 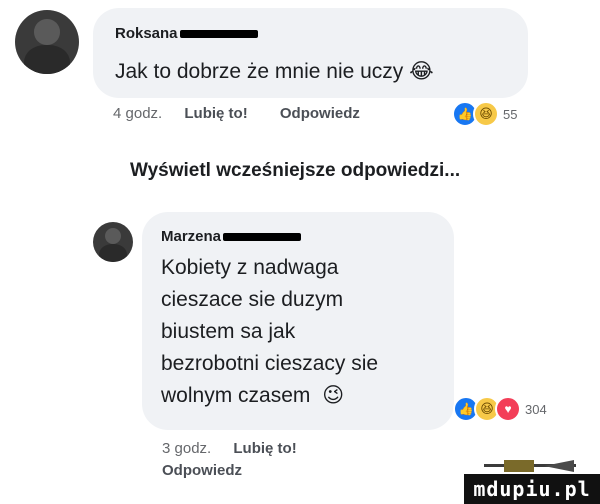 What do you see at coordinates (532, 489) in the screenshot?
I see `watermark: mdupiu.pl` at bounding box center [532, 489].